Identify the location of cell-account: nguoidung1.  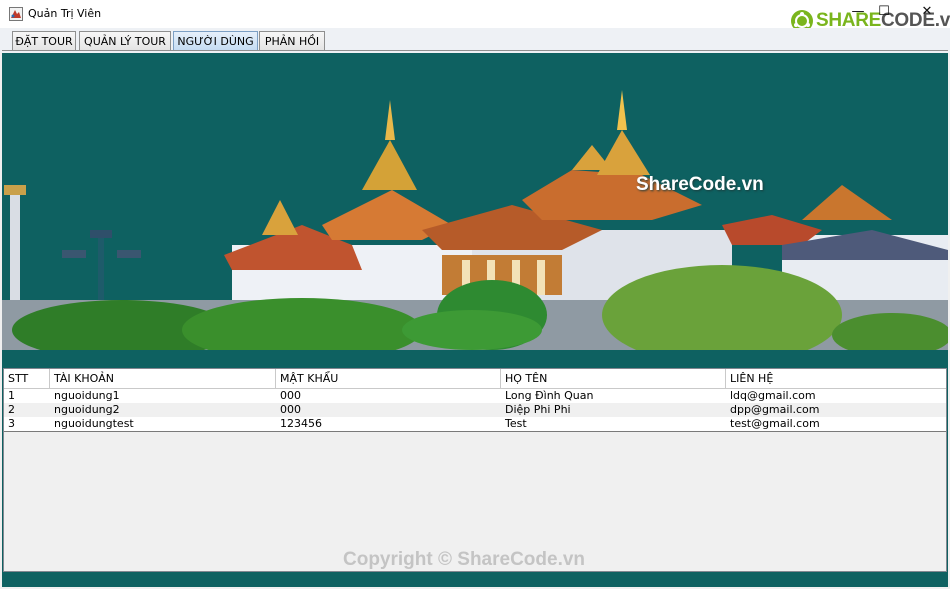
(87, 395).